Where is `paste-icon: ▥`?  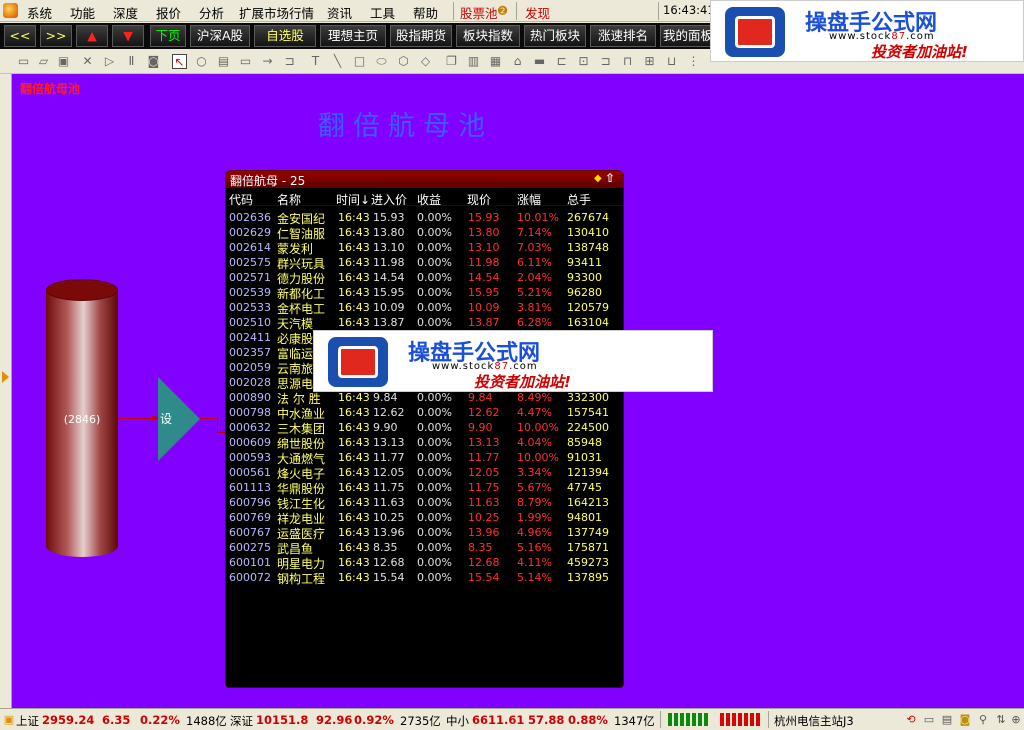 paste-icon: ▥ is located at coordinates (473, 61).